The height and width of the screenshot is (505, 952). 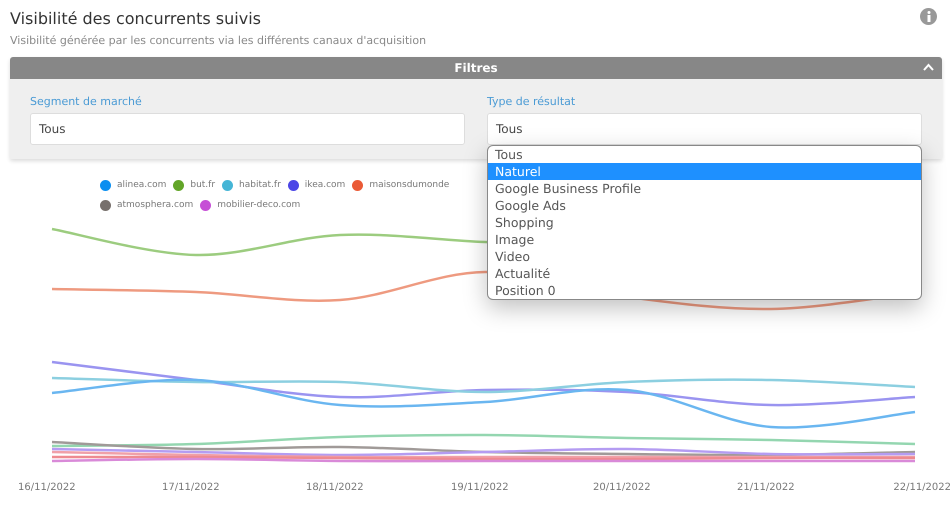 I want to click on field-label: Segment de marché, so click(x=86, y=102).